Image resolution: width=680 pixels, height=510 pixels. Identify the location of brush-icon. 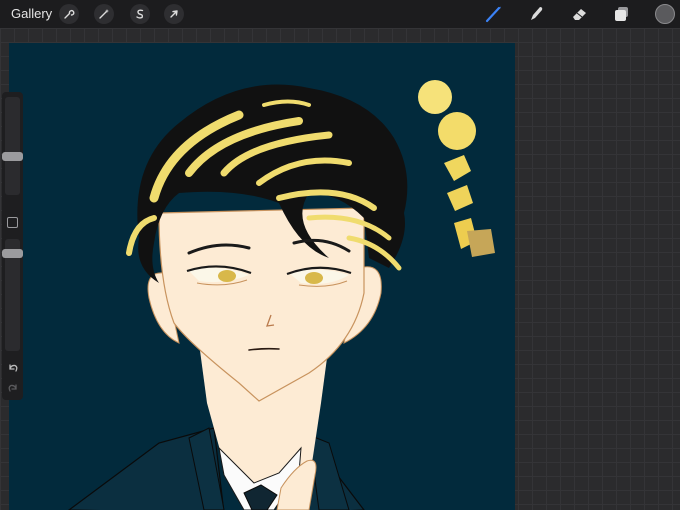
(493, 14).